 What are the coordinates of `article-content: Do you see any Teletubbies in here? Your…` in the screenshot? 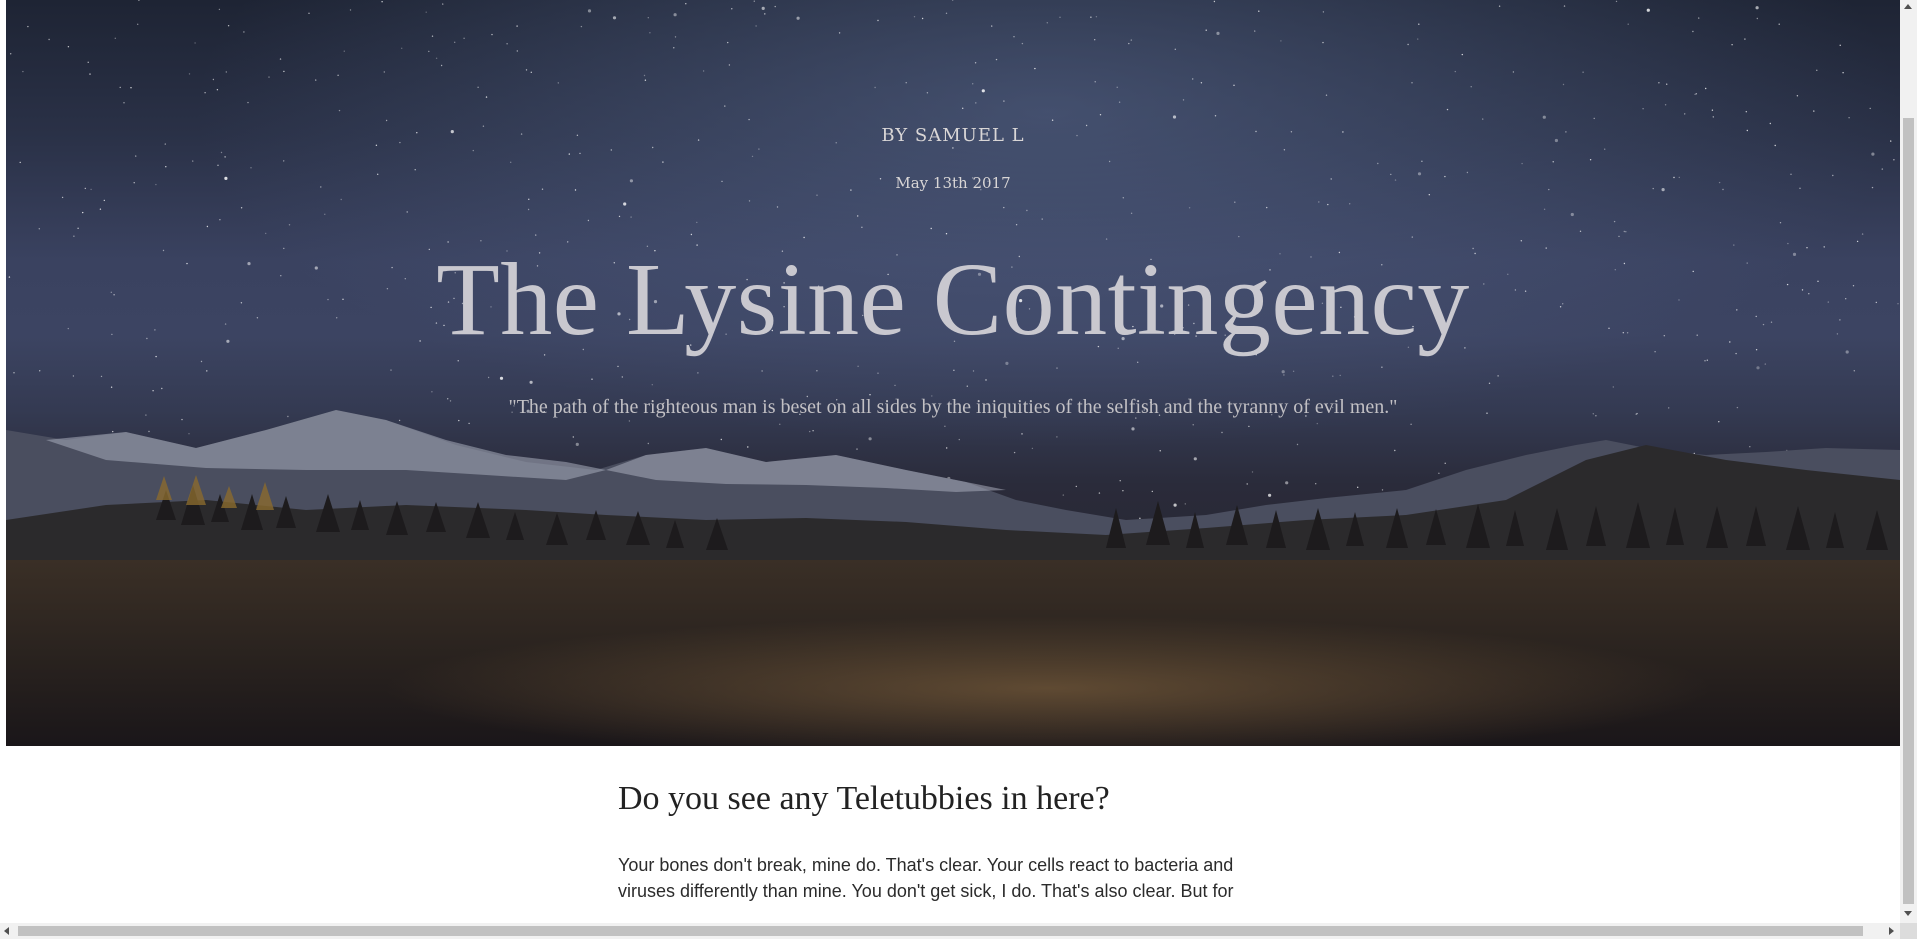 It's located at (948, 842).